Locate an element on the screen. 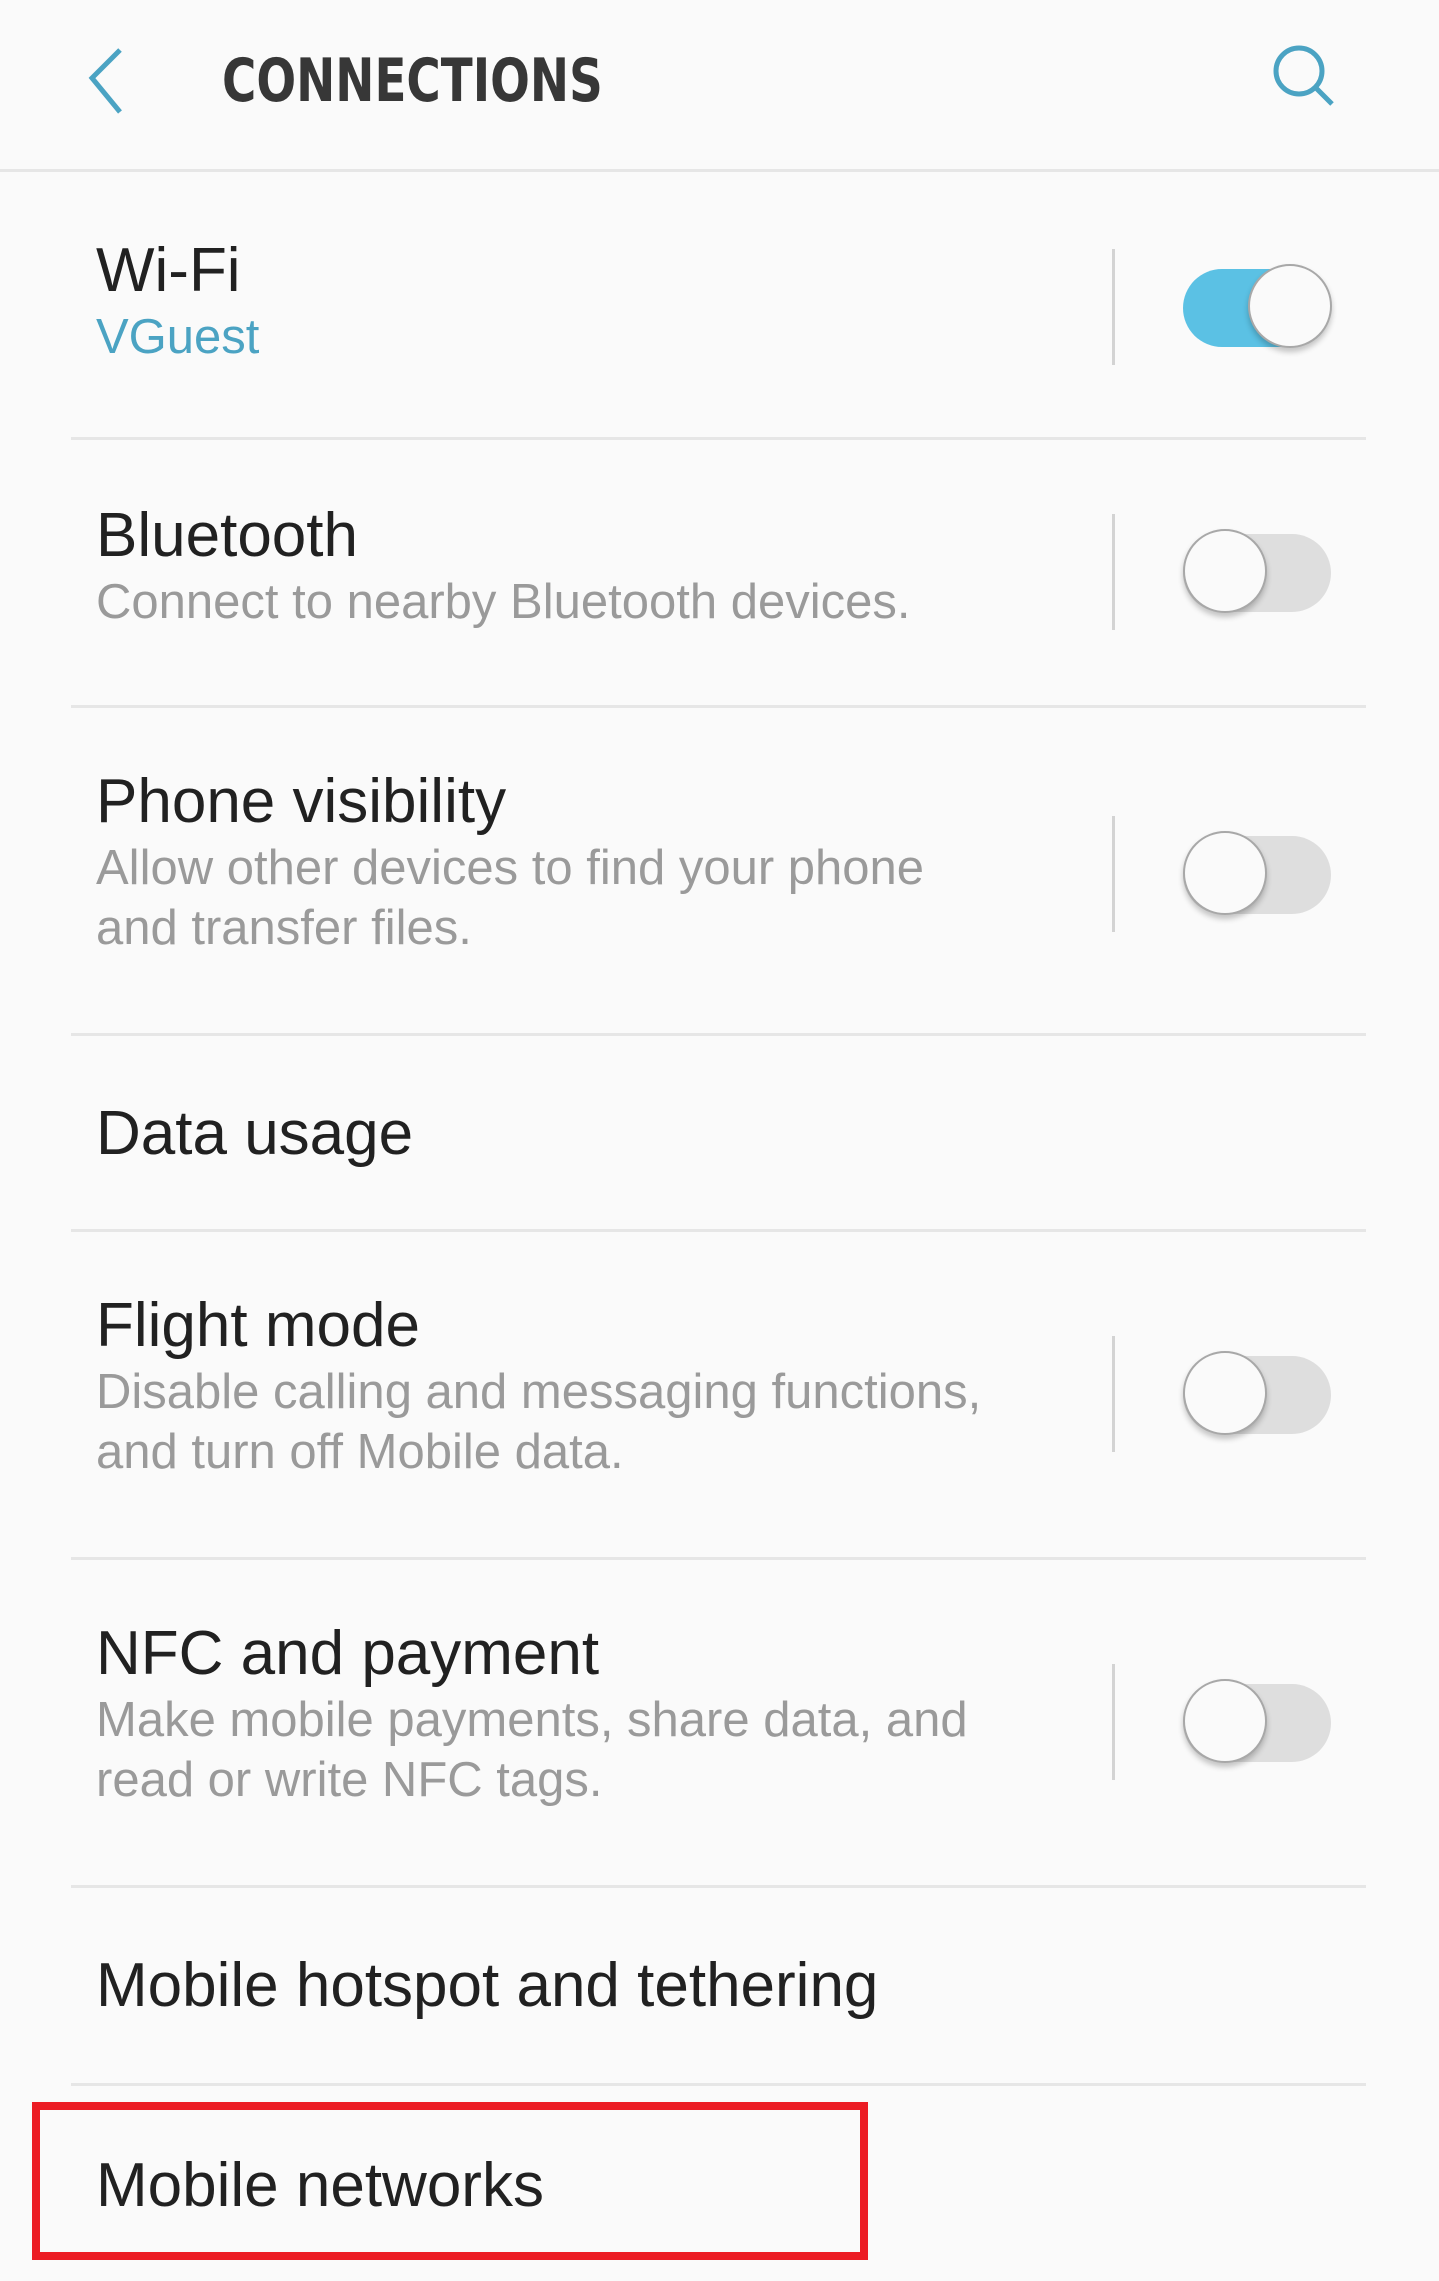 This screenshot has height=2281, width=1439. mobile-hotspot-title: Mobile hotspot and tethering is located at coordinates (487, 1985).